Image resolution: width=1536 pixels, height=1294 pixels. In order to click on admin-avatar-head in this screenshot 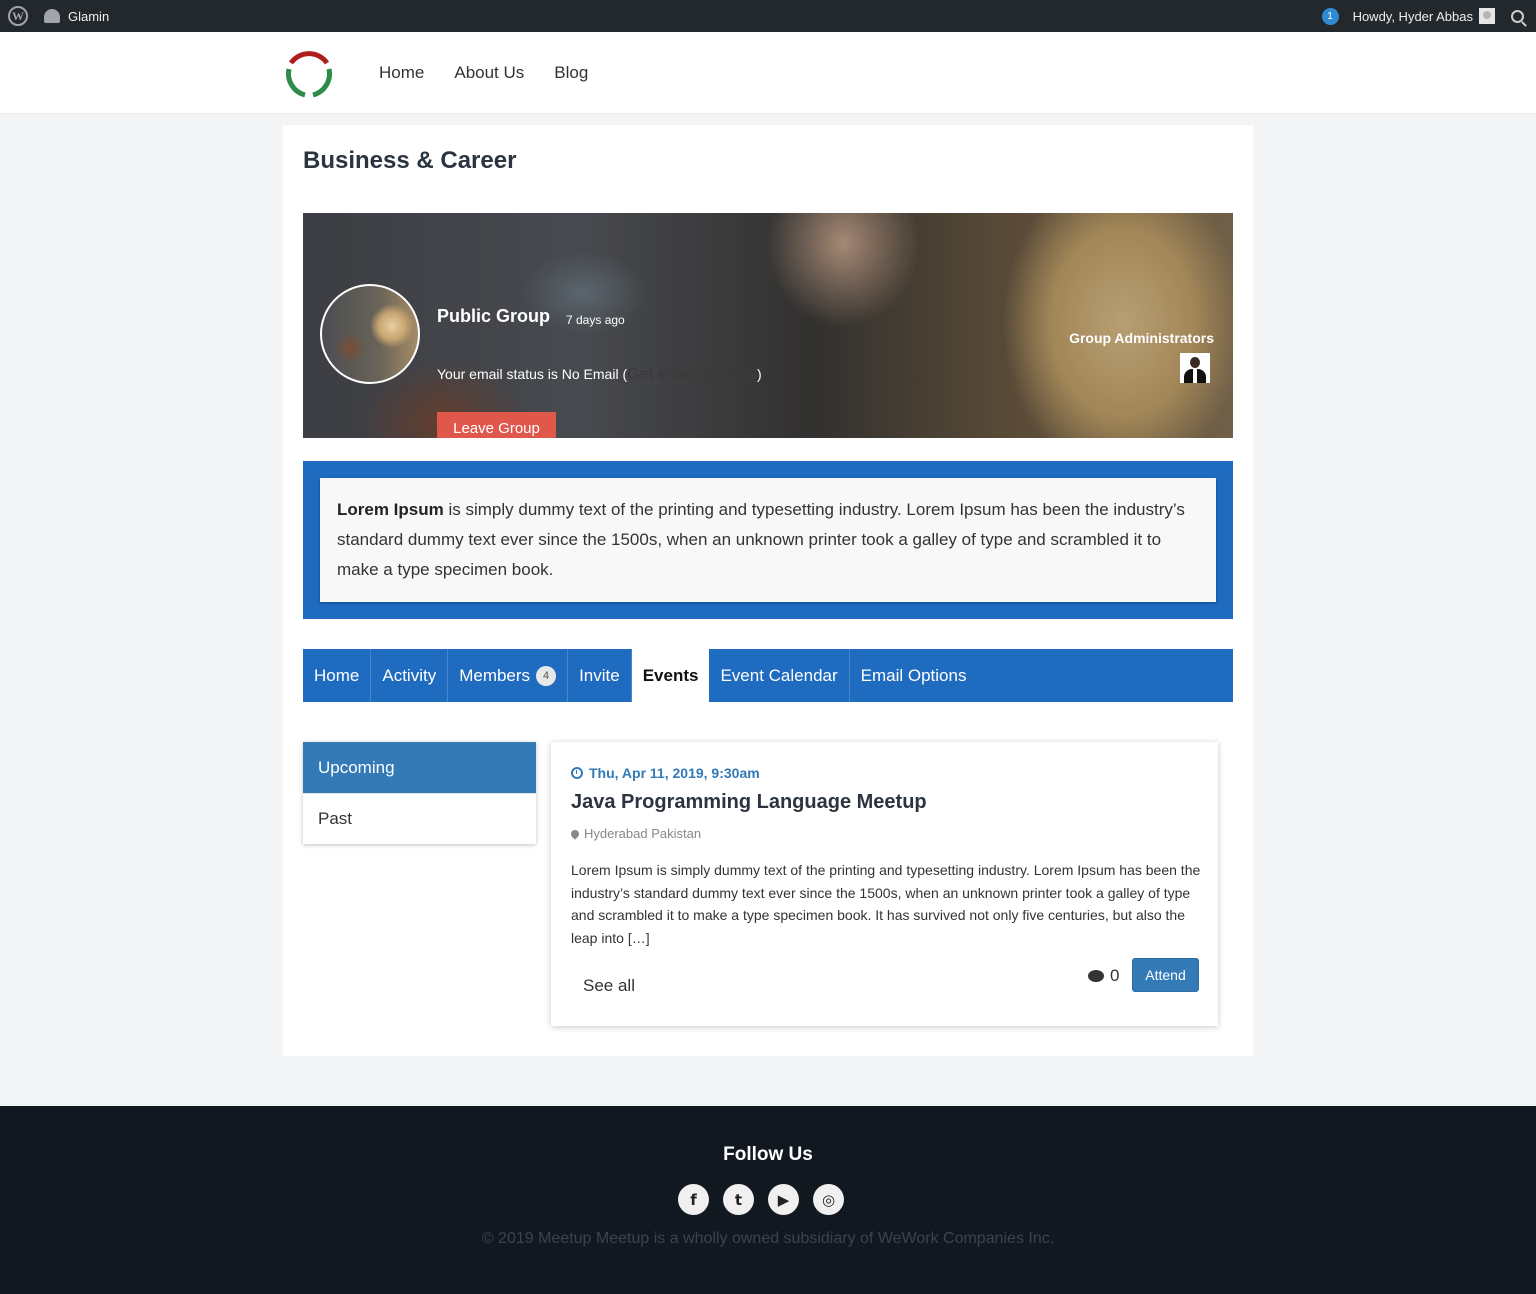, I will do `click(1195, 362)`.